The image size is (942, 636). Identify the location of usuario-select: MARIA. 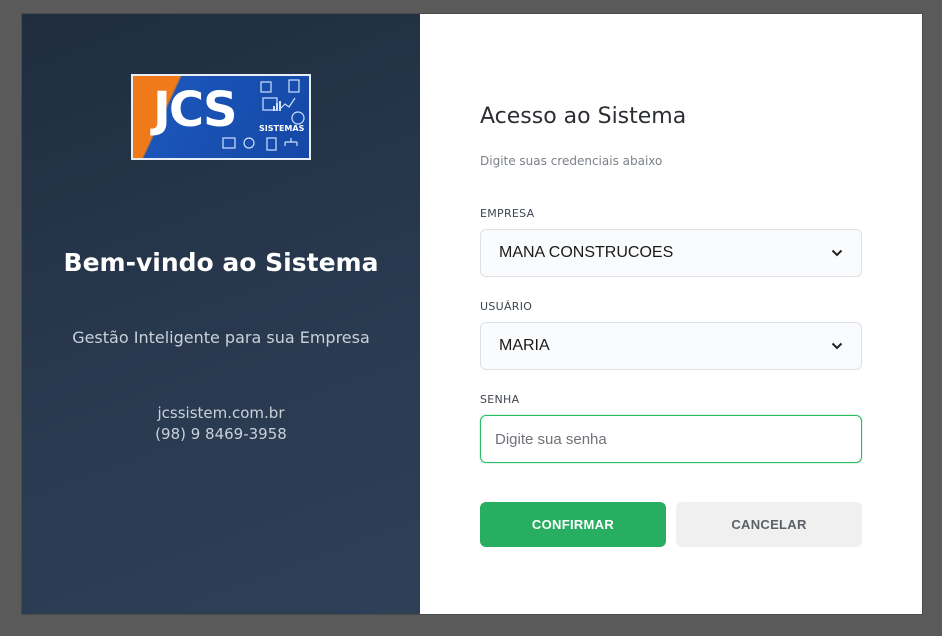
(671, 346).